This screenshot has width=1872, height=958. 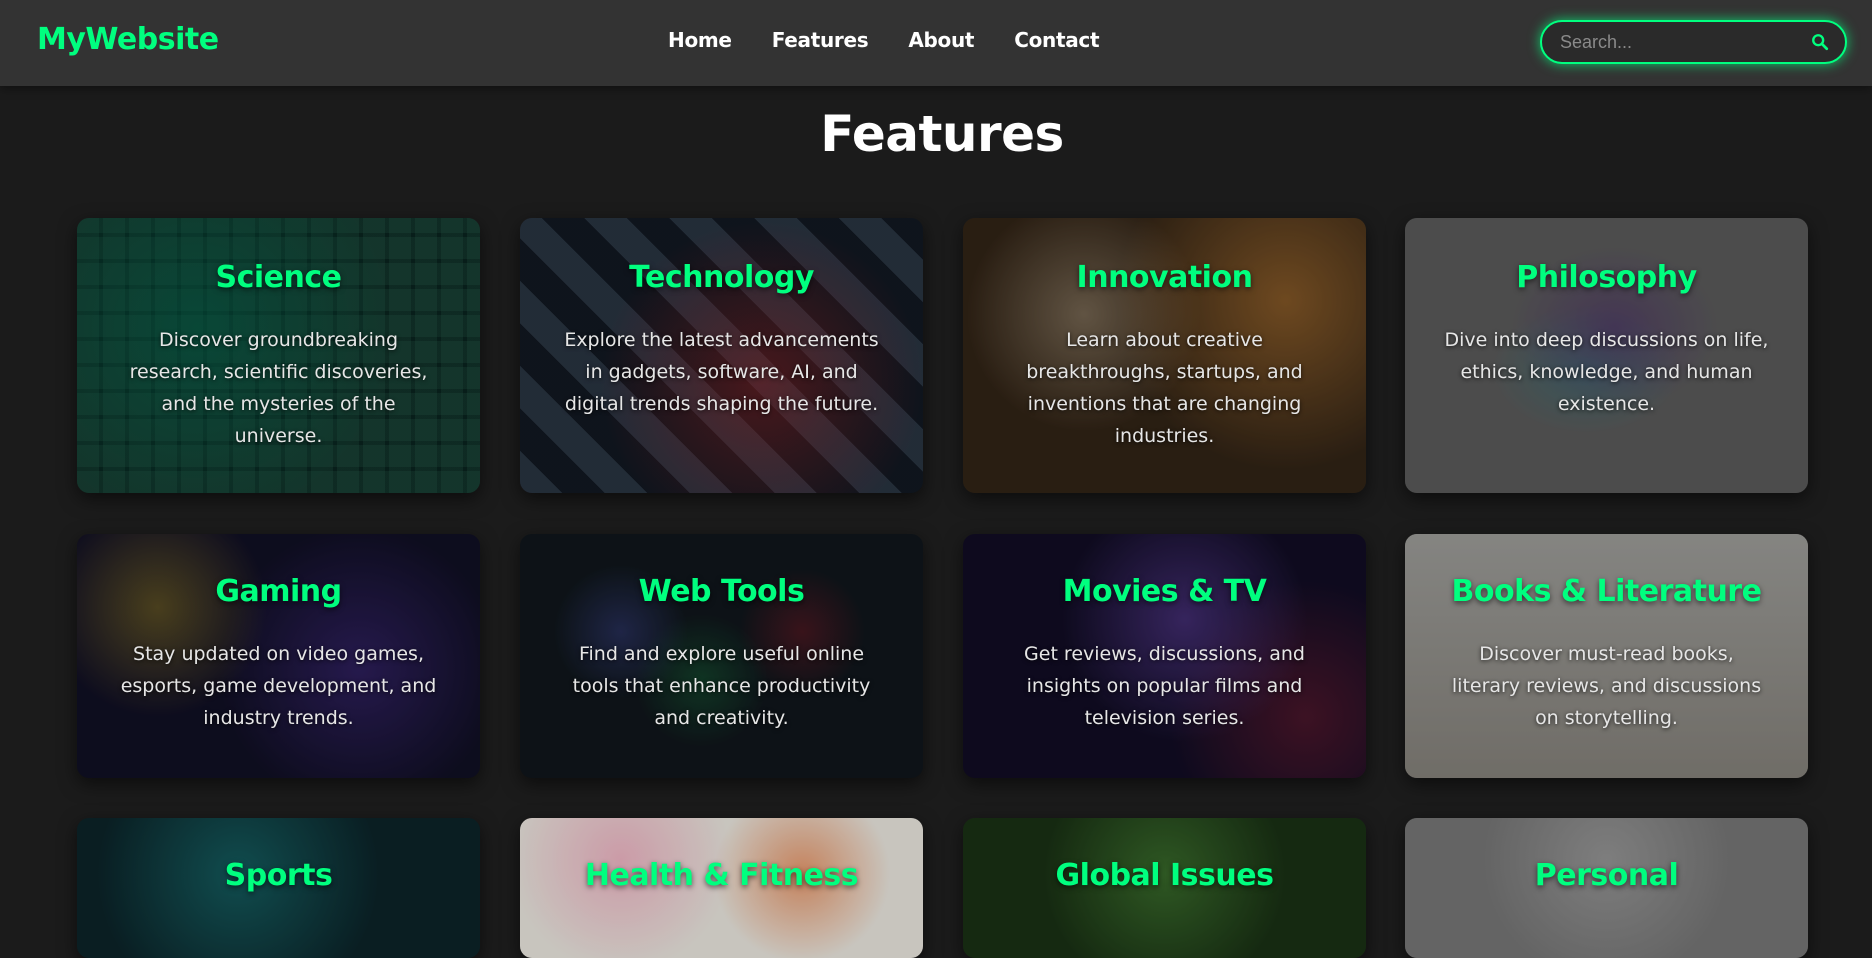 I want to click on card-title: Philosophy, so click(x=1606, y=277).